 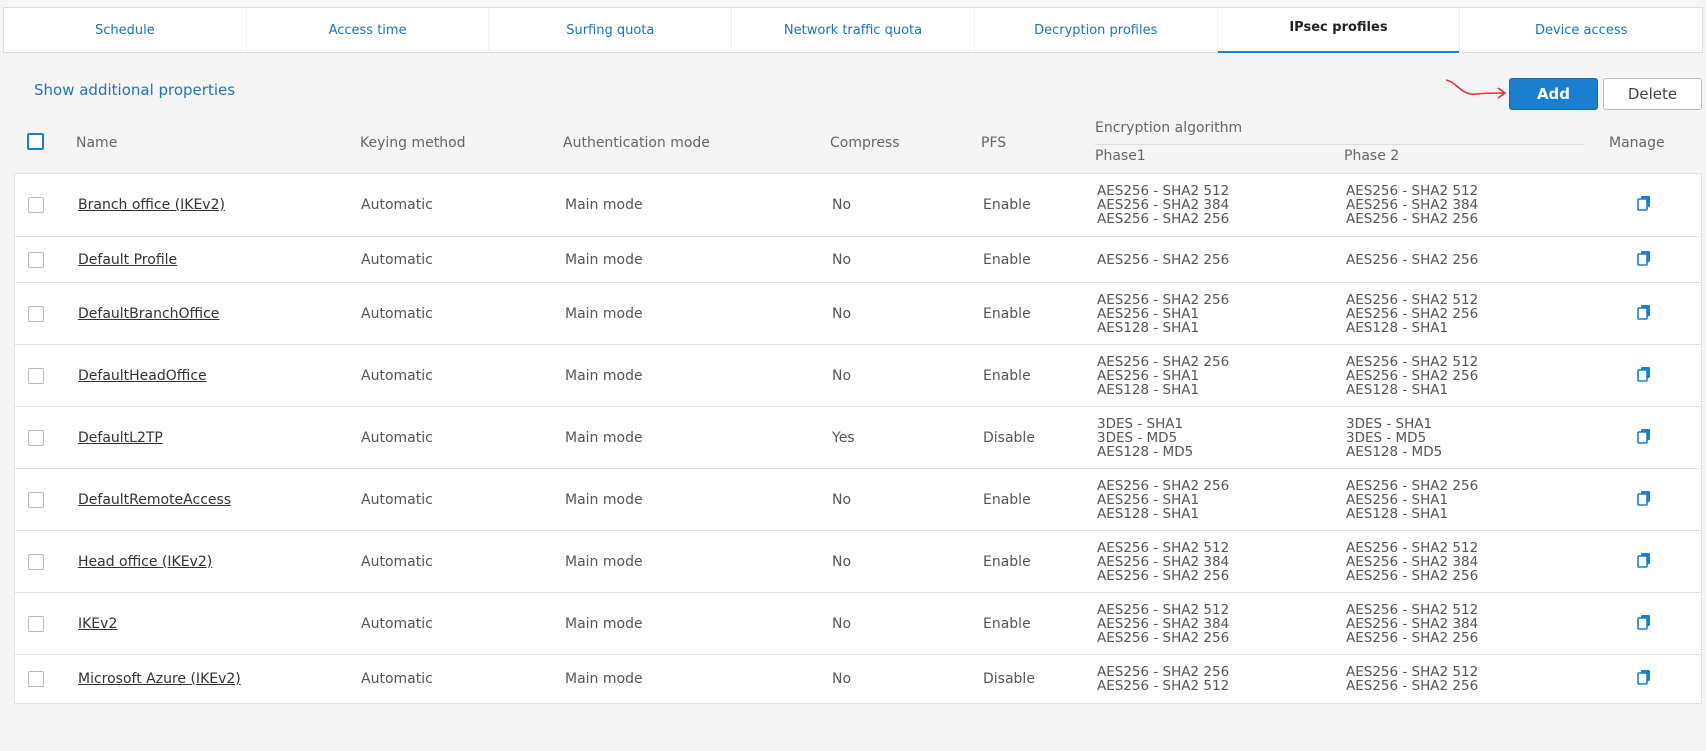 What do you see at coordinates (145, 562) in the screenshot?
I see `profile-name-link: Head office (IKEv2)` at bounding box center [145, 562].